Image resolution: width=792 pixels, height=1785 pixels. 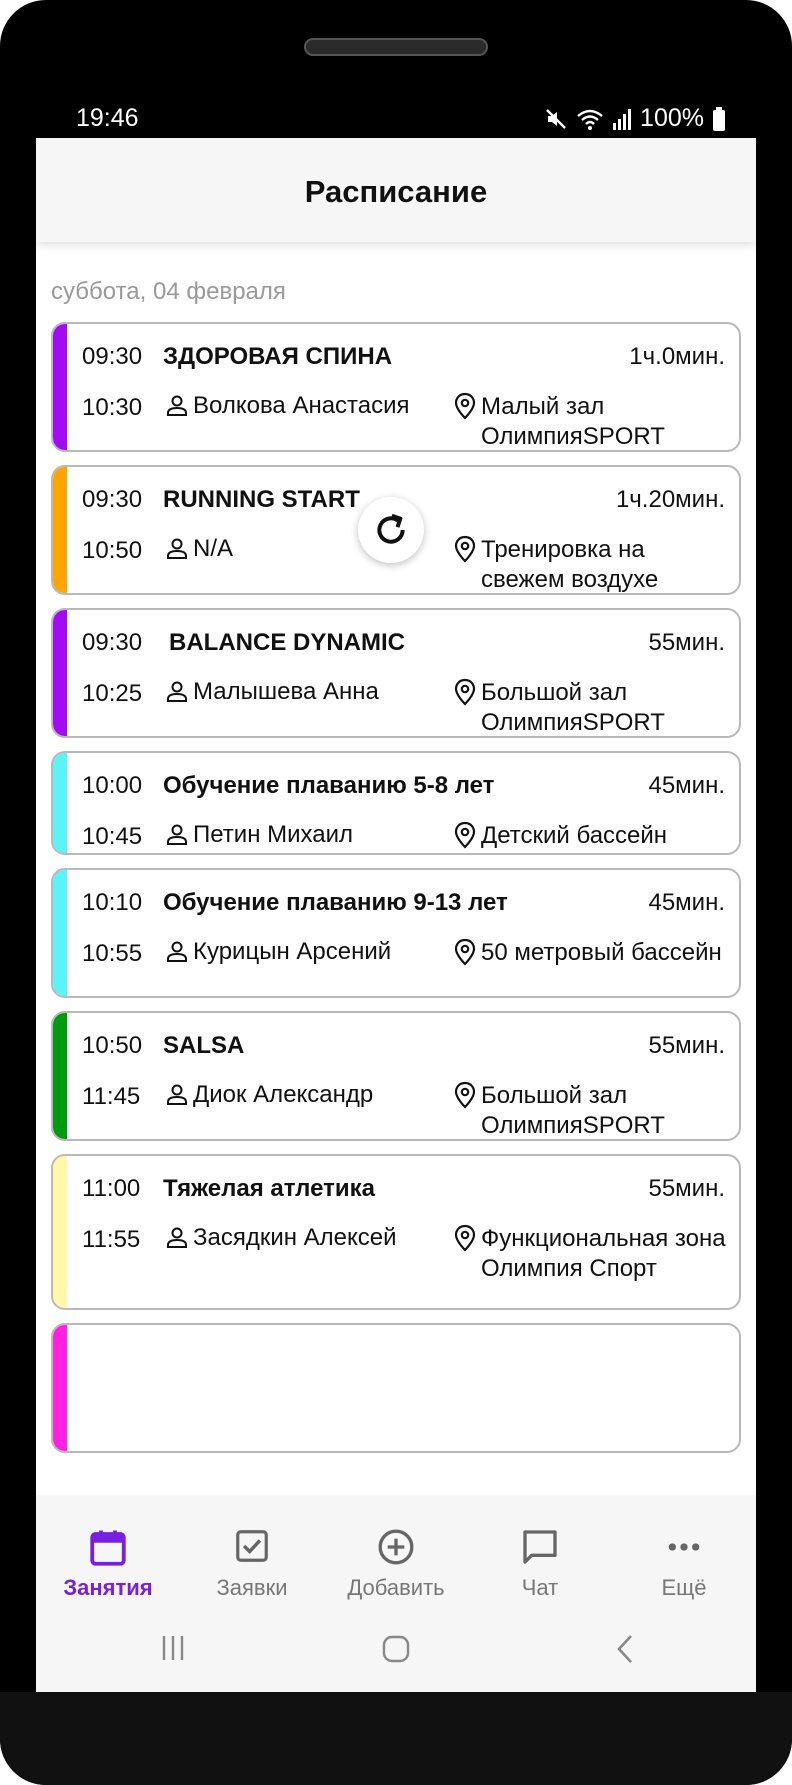 What do you see at coordinates (112, 836) in the screenshot?
I see `end-time: 10:45` at bounding box center [112, 836].